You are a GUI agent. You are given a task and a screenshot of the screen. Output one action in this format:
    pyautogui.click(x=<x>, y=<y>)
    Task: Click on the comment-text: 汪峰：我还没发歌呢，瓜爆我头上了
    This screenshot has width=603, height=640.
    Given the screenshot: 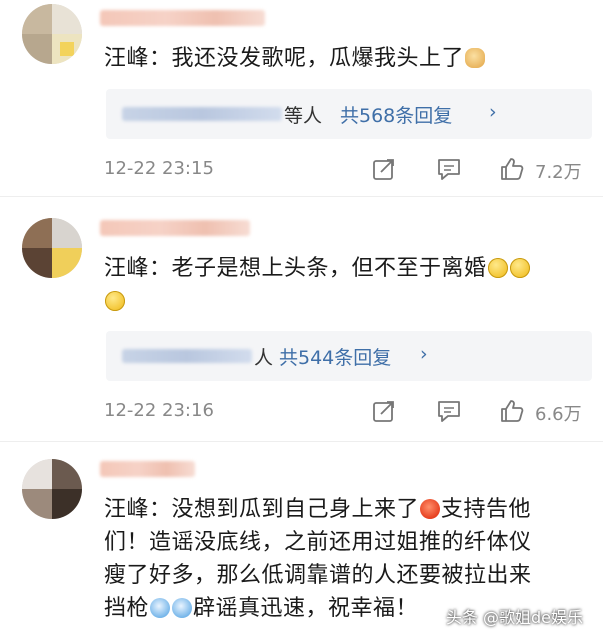 What is the action you would take?
    pyautogui.click(x=338, y=58)
    